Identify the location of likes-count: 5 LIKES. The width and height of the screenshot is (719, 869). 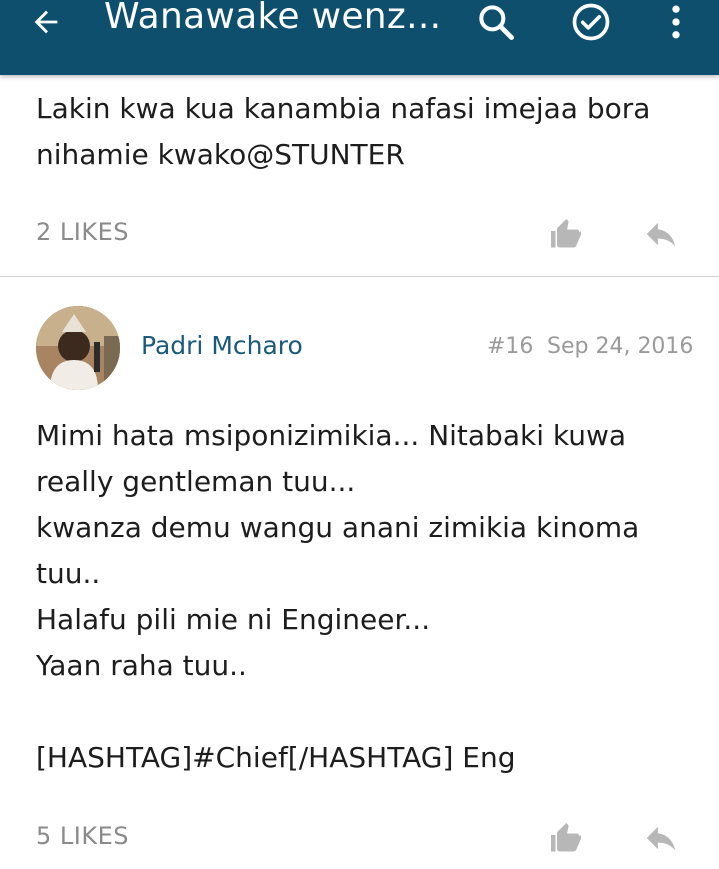
(82, 836).